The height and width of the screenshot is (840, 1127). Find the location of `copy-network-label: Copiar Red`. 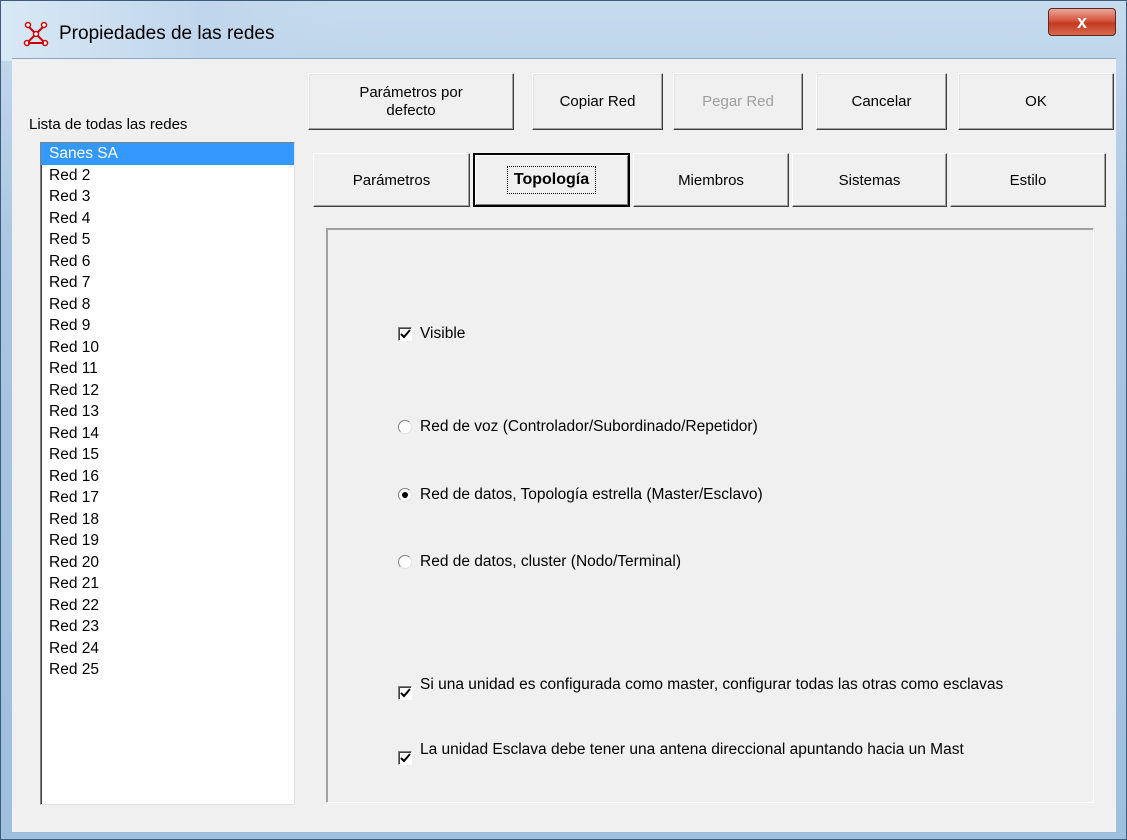

copy-network-label: Copiar Red is located at coordinates (597, 101).